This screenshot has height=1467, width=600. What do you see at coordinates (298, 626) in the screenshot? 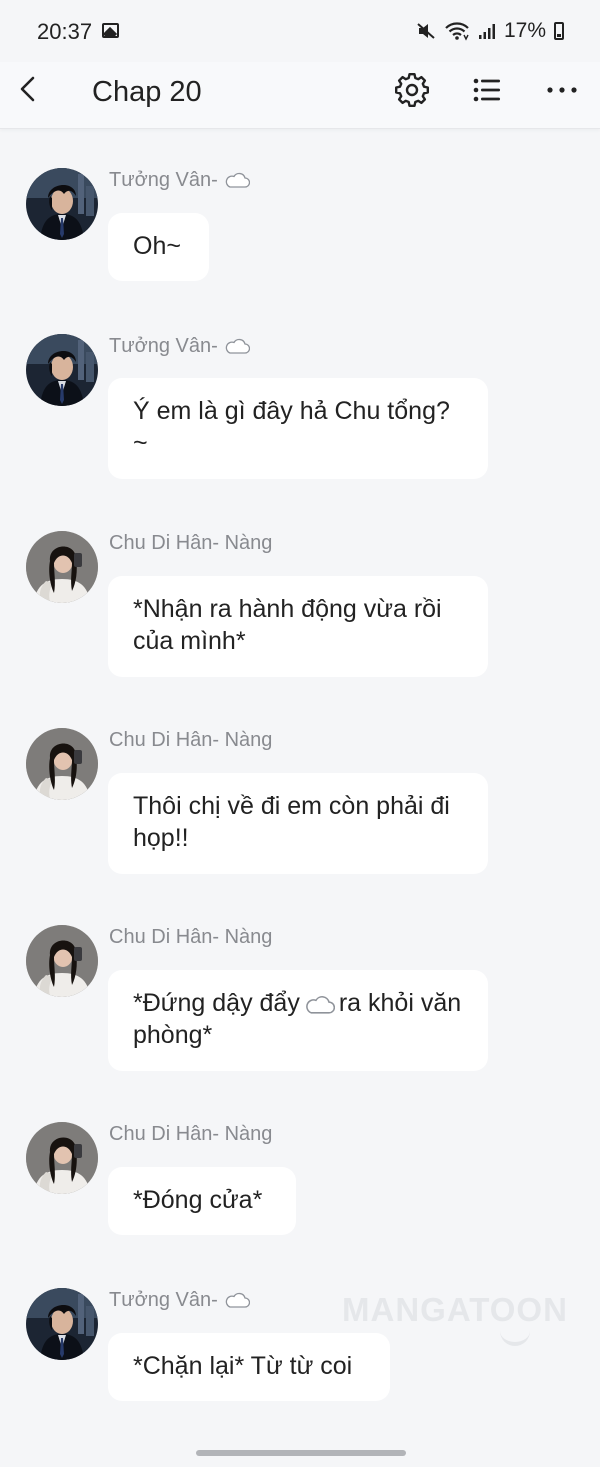
I see `message-bubble: *Nhận ra hành động vừa rồi của mình*` at bounding box center [298, 626].